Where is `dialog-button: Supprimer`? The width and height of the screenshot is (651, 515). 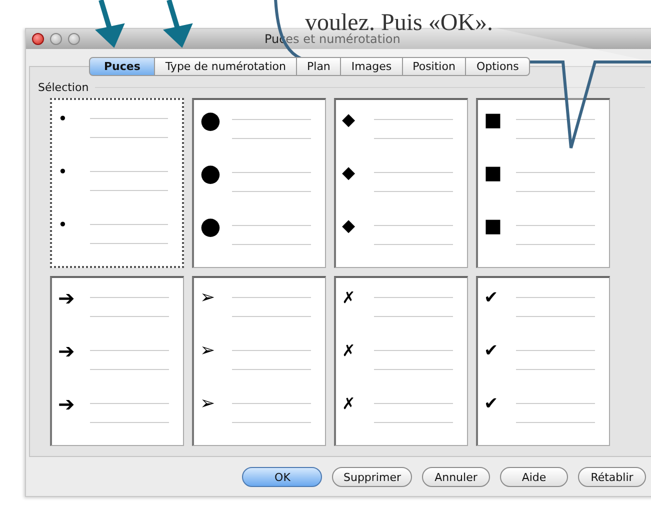 dialog-button: Supprimer is located at coordinates (372, 477).